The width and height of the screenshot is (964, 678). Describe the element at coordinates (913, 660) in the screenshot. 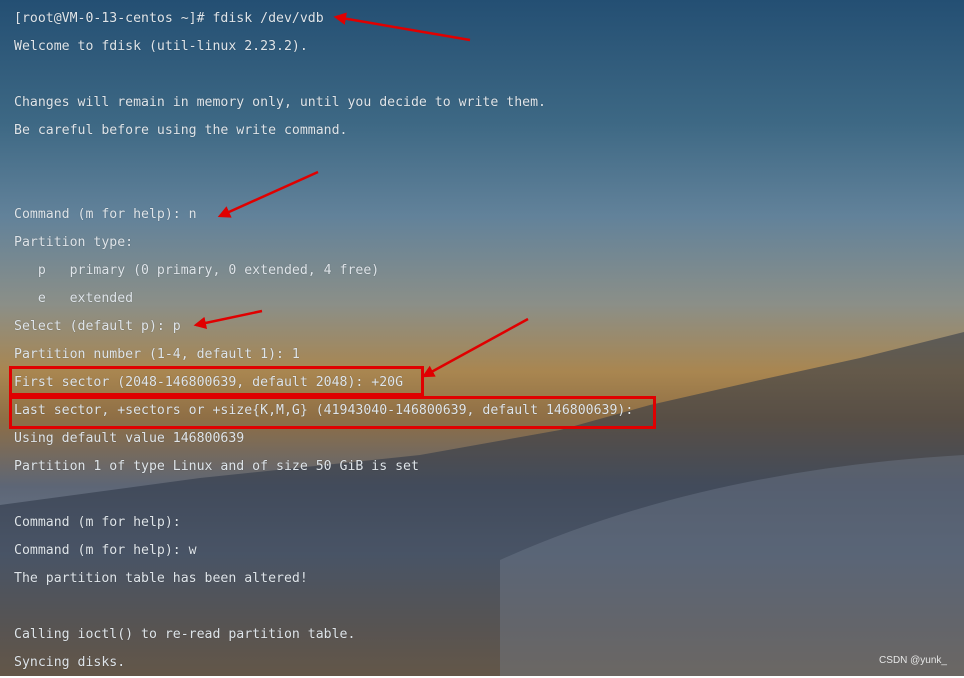

I see `csdn-watermark: CSDN @yunk_` at that location.